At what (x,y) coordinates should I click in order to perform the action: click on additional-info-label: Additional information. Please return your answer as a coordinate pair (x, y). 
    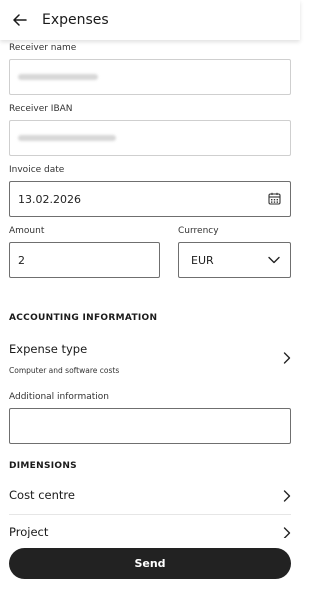
    Looking at the image, I should click on (59, 397).